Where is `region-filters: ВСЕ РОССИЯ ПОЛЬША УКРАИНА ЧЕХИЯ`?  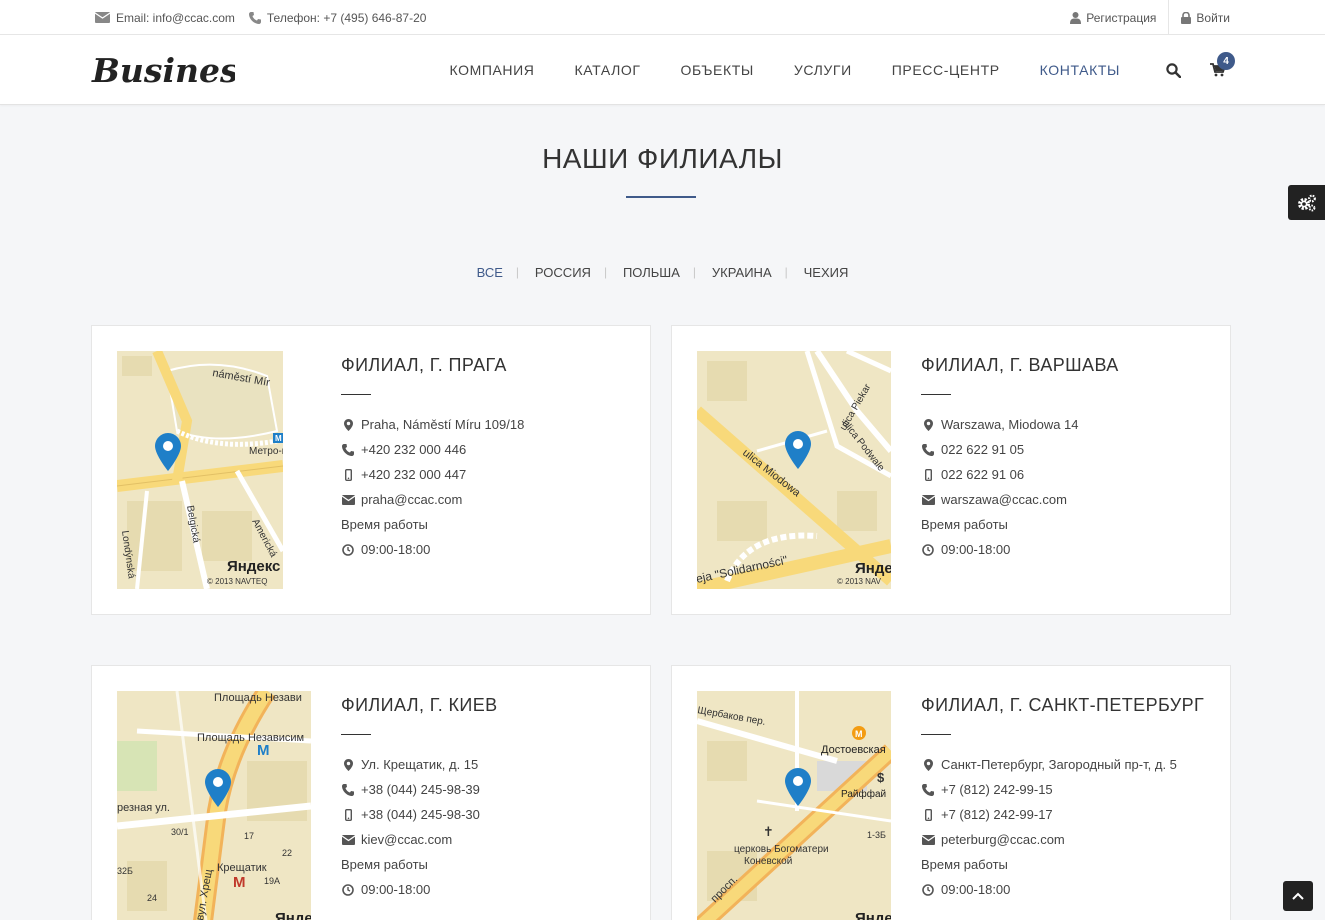
region-filters: ВСЕ РОССИЯ ПОЛЬША УКРАИНА ЧЕХИЯ is located at coordinates (662, 272).